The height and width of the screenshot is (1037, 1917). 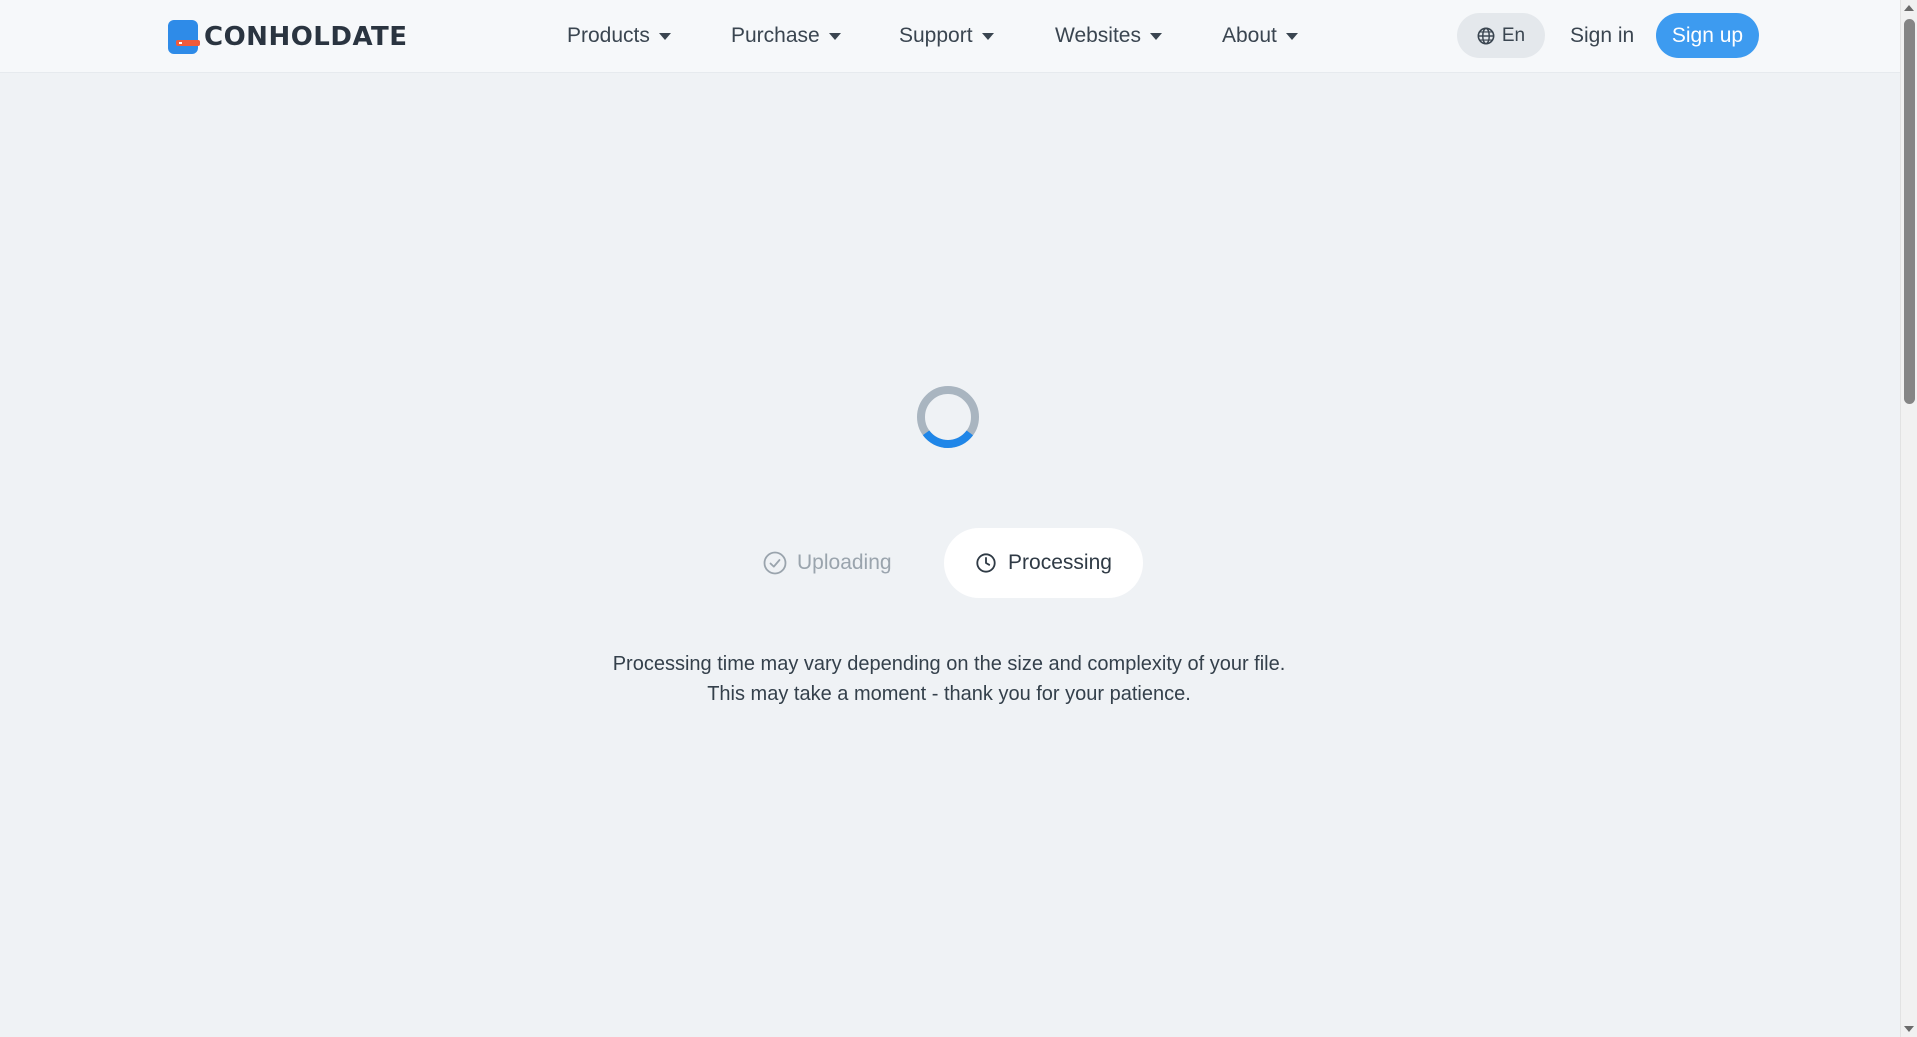 I want to click on conholdate-logo: CONHOLDATE, so click(x=288, y=37).